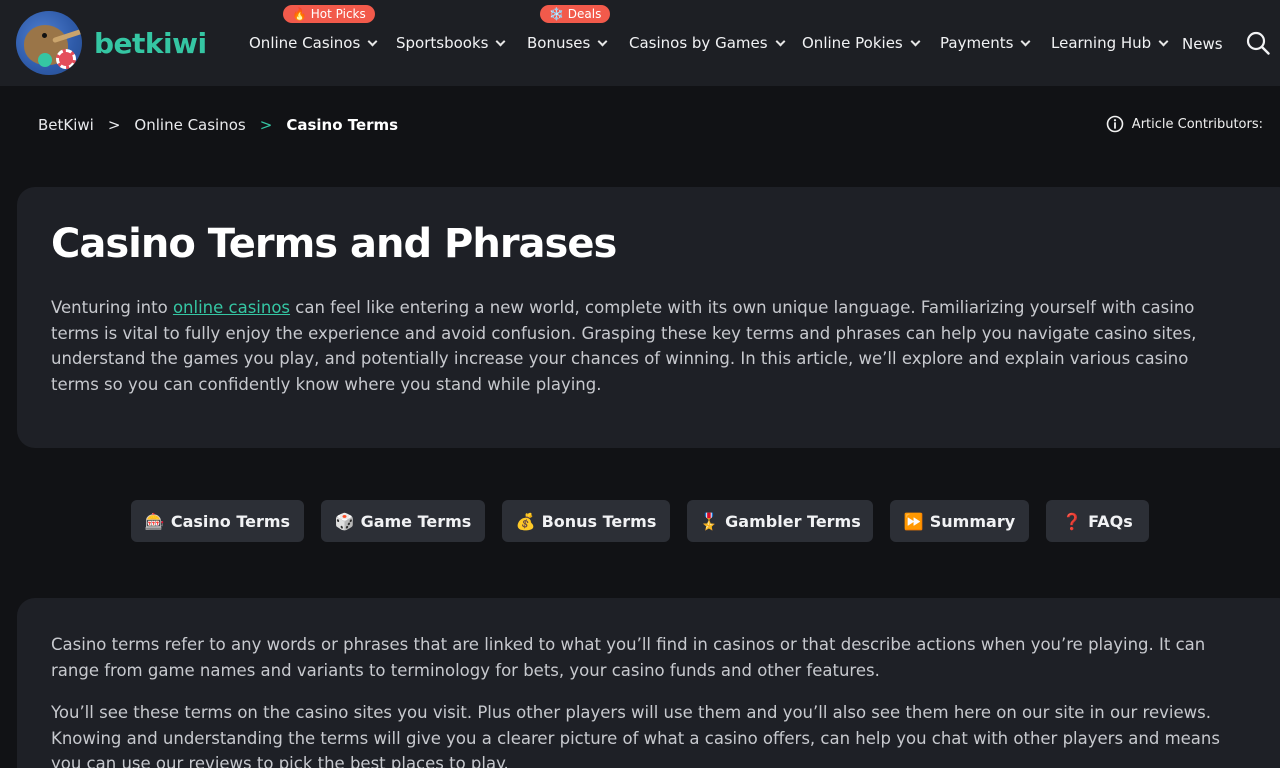 Image resolution: width=1280 pixels, height=768 pixels. I want to click on pill-label: Gambler Terms, so click(793, 521).